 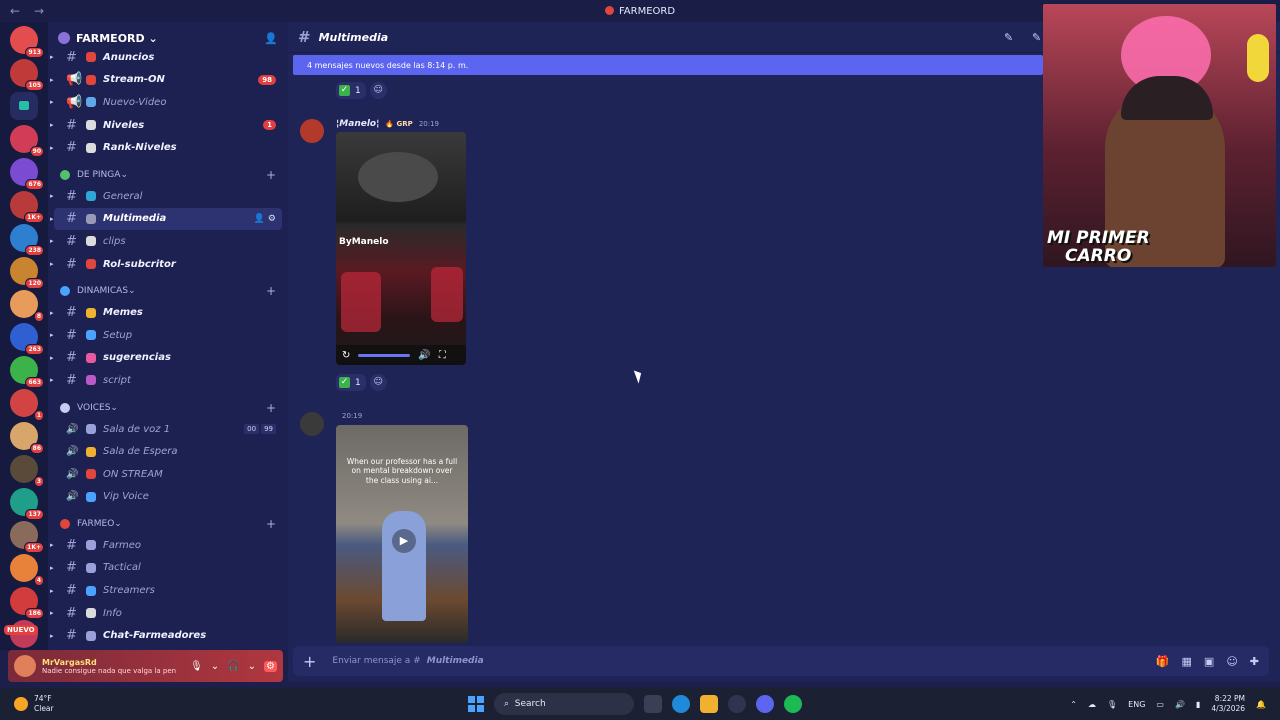 I want to click on channel-item: ▸ # Multimedia 👤 ⚙, so click(x=166, y=219).